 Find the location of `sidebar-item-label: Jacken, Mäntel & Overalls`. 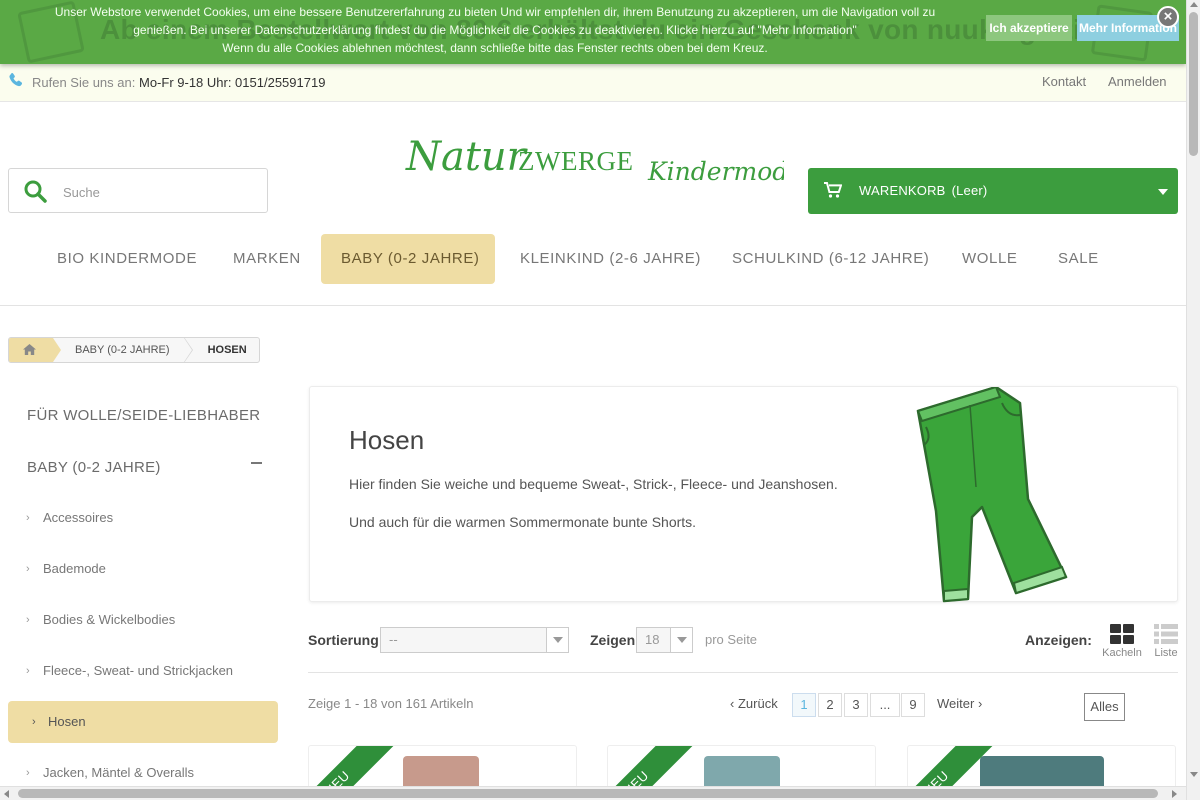

sidebar-item-label: Jacken, Mäntel & Overalls is located at coordinates (119, 772).